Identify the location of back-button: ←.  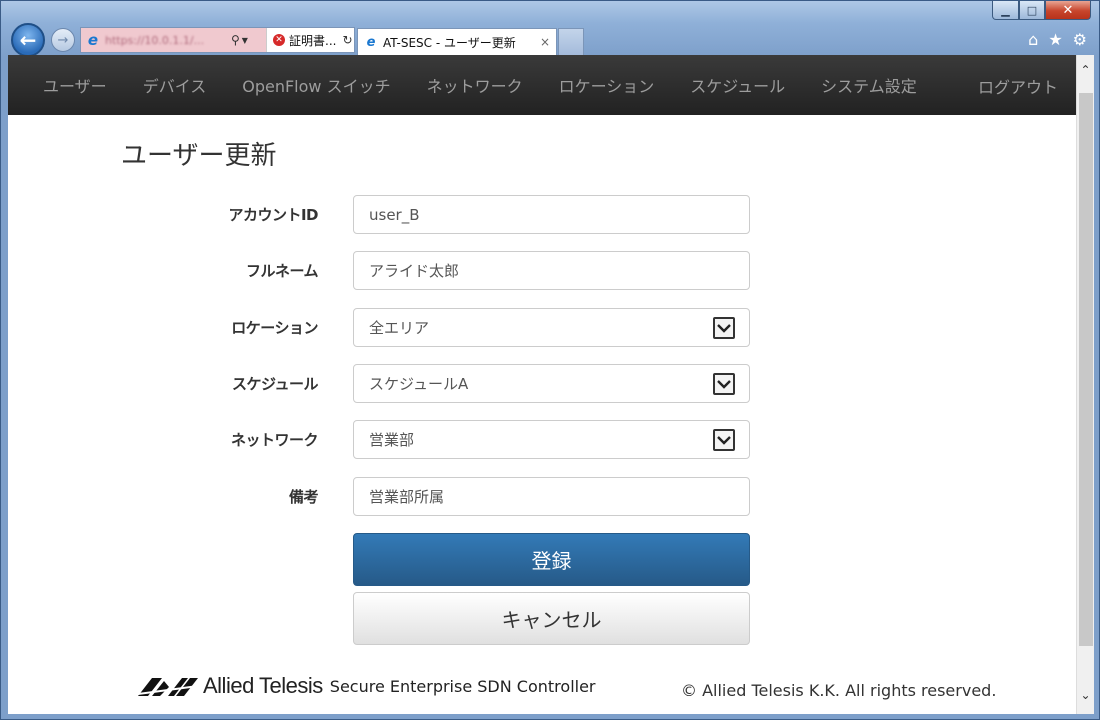
(28, 40).